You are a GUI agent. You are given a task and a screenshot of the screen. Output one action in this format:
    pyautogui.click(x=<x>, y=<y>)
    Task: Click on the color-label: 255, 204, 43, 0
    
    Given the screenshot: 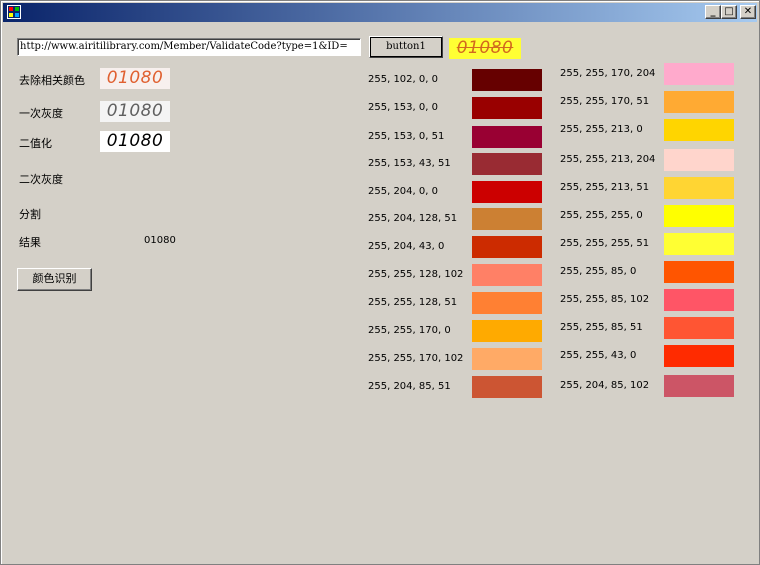 What is the action you would take?
    pyautogui.click(x=406, y=246)
    